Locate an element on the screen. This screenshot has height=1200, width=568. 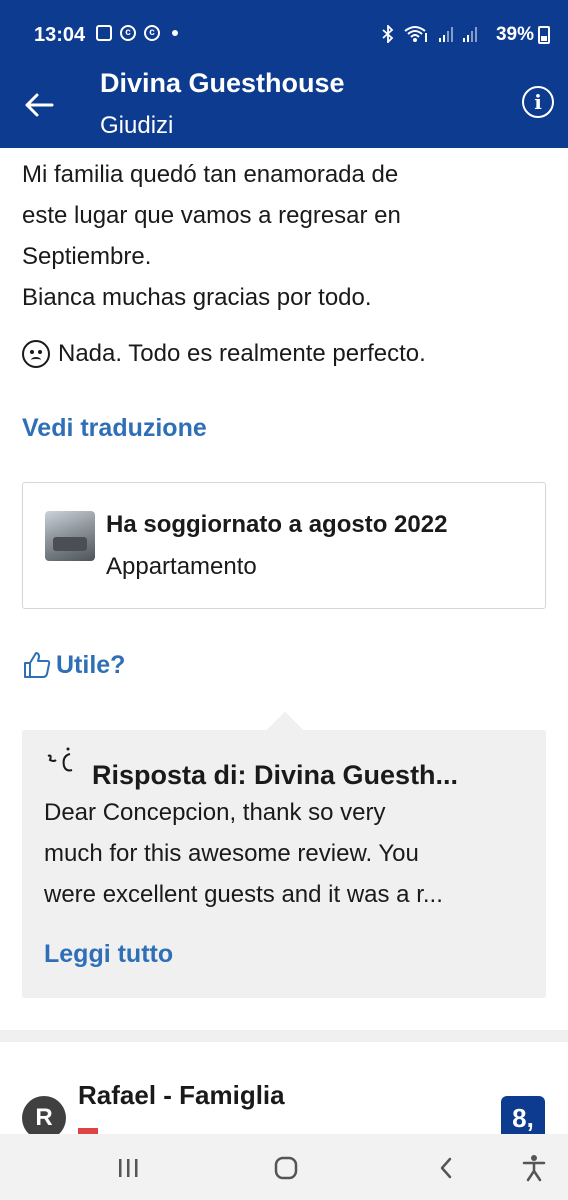
gallery-icon is located at coordinates (104, 33).